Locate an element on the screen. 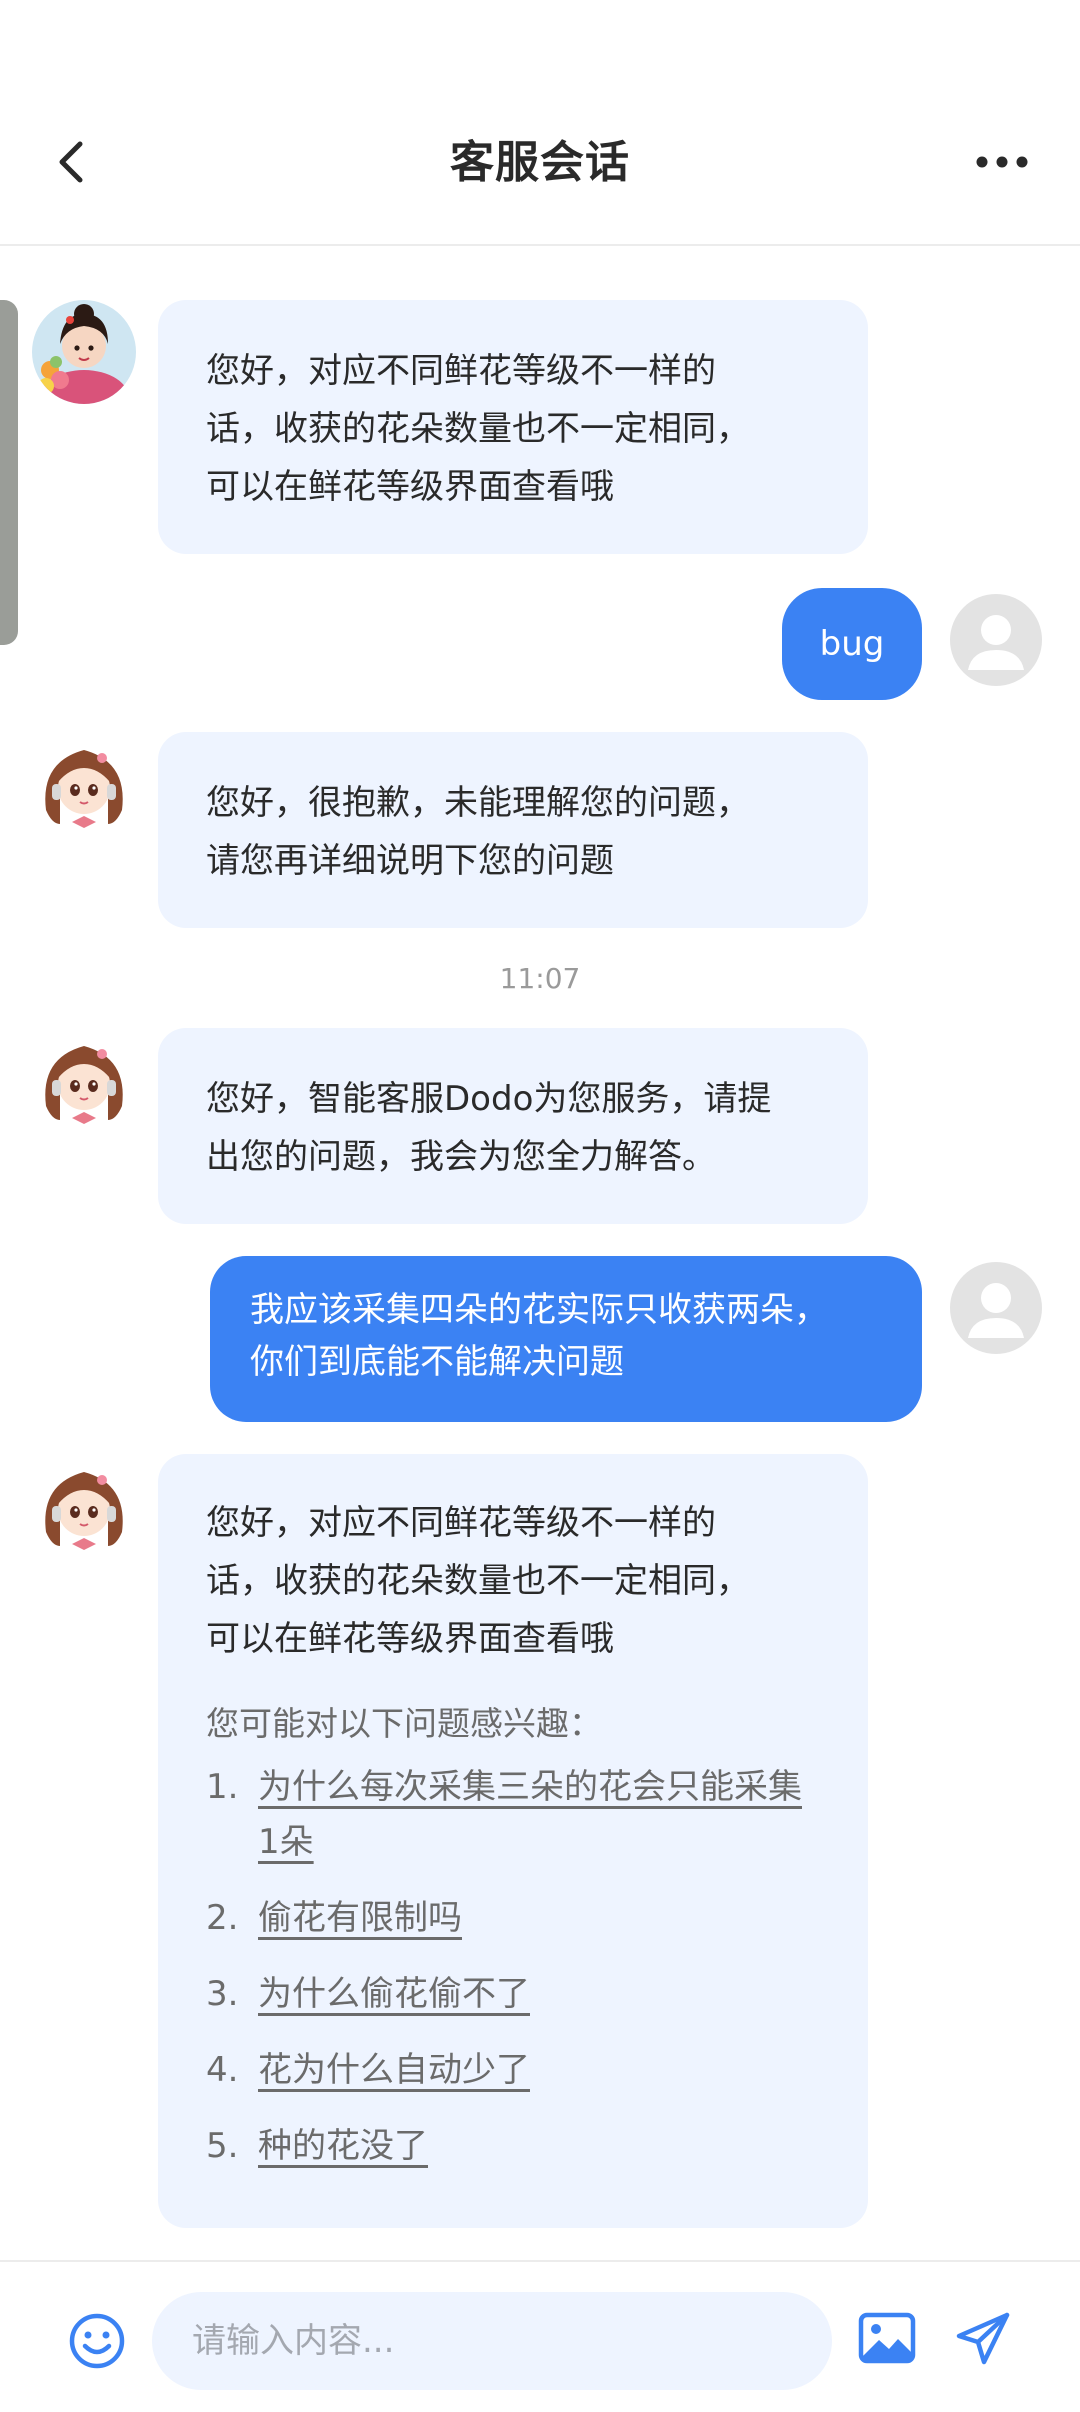 The width and height of the screenshot is (1080, 2412). list-item: 3. 为什么偷花偷不了 is located at coordinates (513, 1994).